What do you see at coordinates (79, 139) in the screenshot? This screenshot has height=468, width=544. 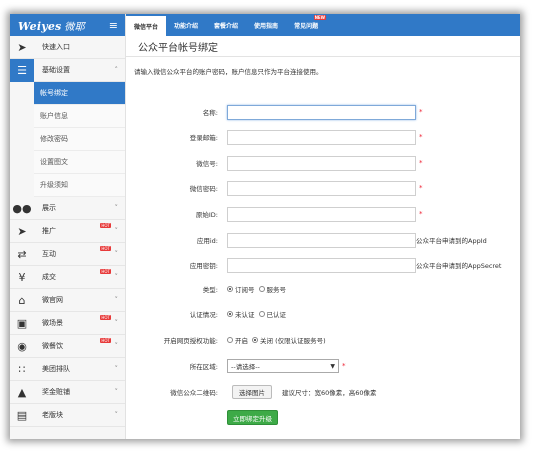 I see `submenu-item-change-password: 修改密码` at bounding box center [79, 139].